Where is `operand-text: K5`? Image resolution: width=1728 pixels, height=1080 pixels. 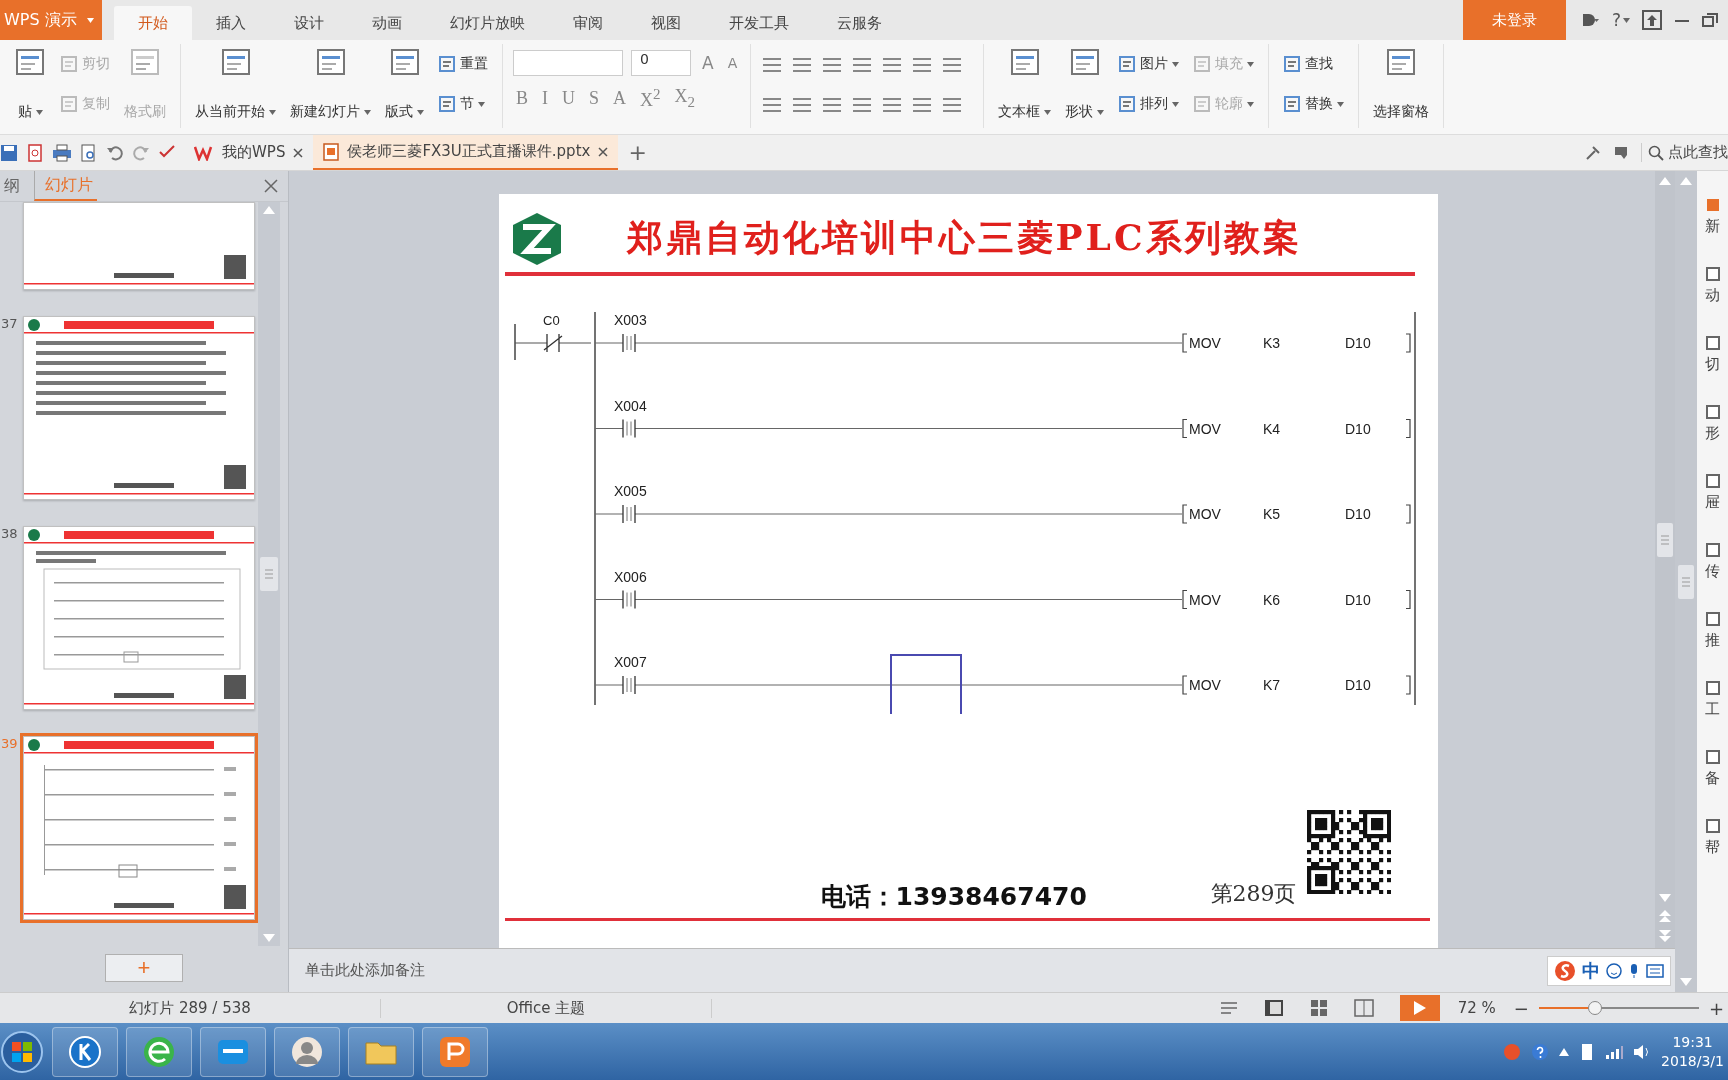
operand-text: K5 is located at coordinates (1271, 514).